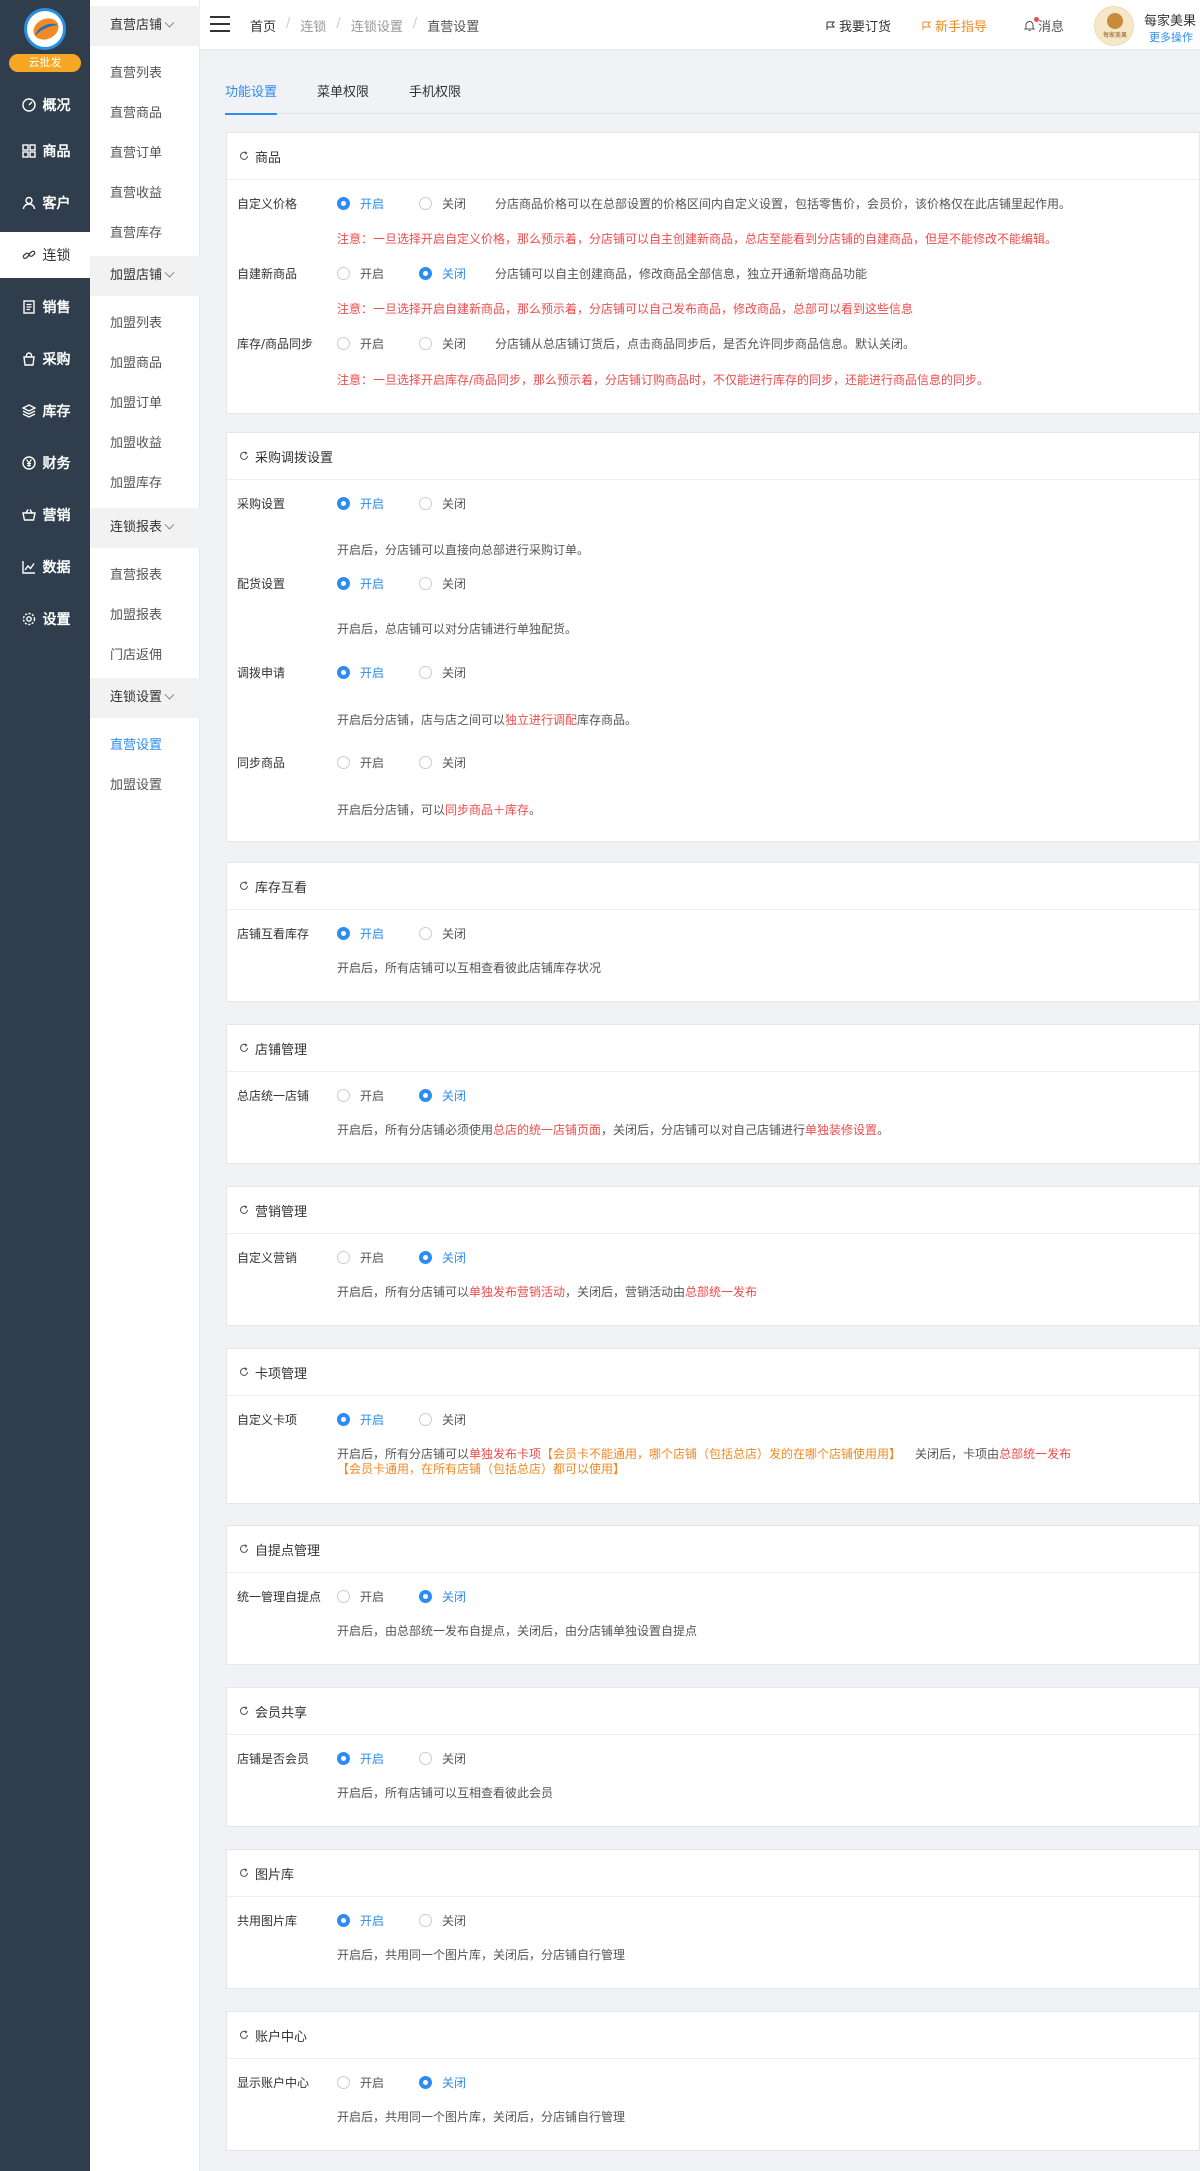  What do you see at coordinates (442, 762) in the screenshot?
I see `purchase-3-off-radio: 关闭` at bounding box center [442, 762].